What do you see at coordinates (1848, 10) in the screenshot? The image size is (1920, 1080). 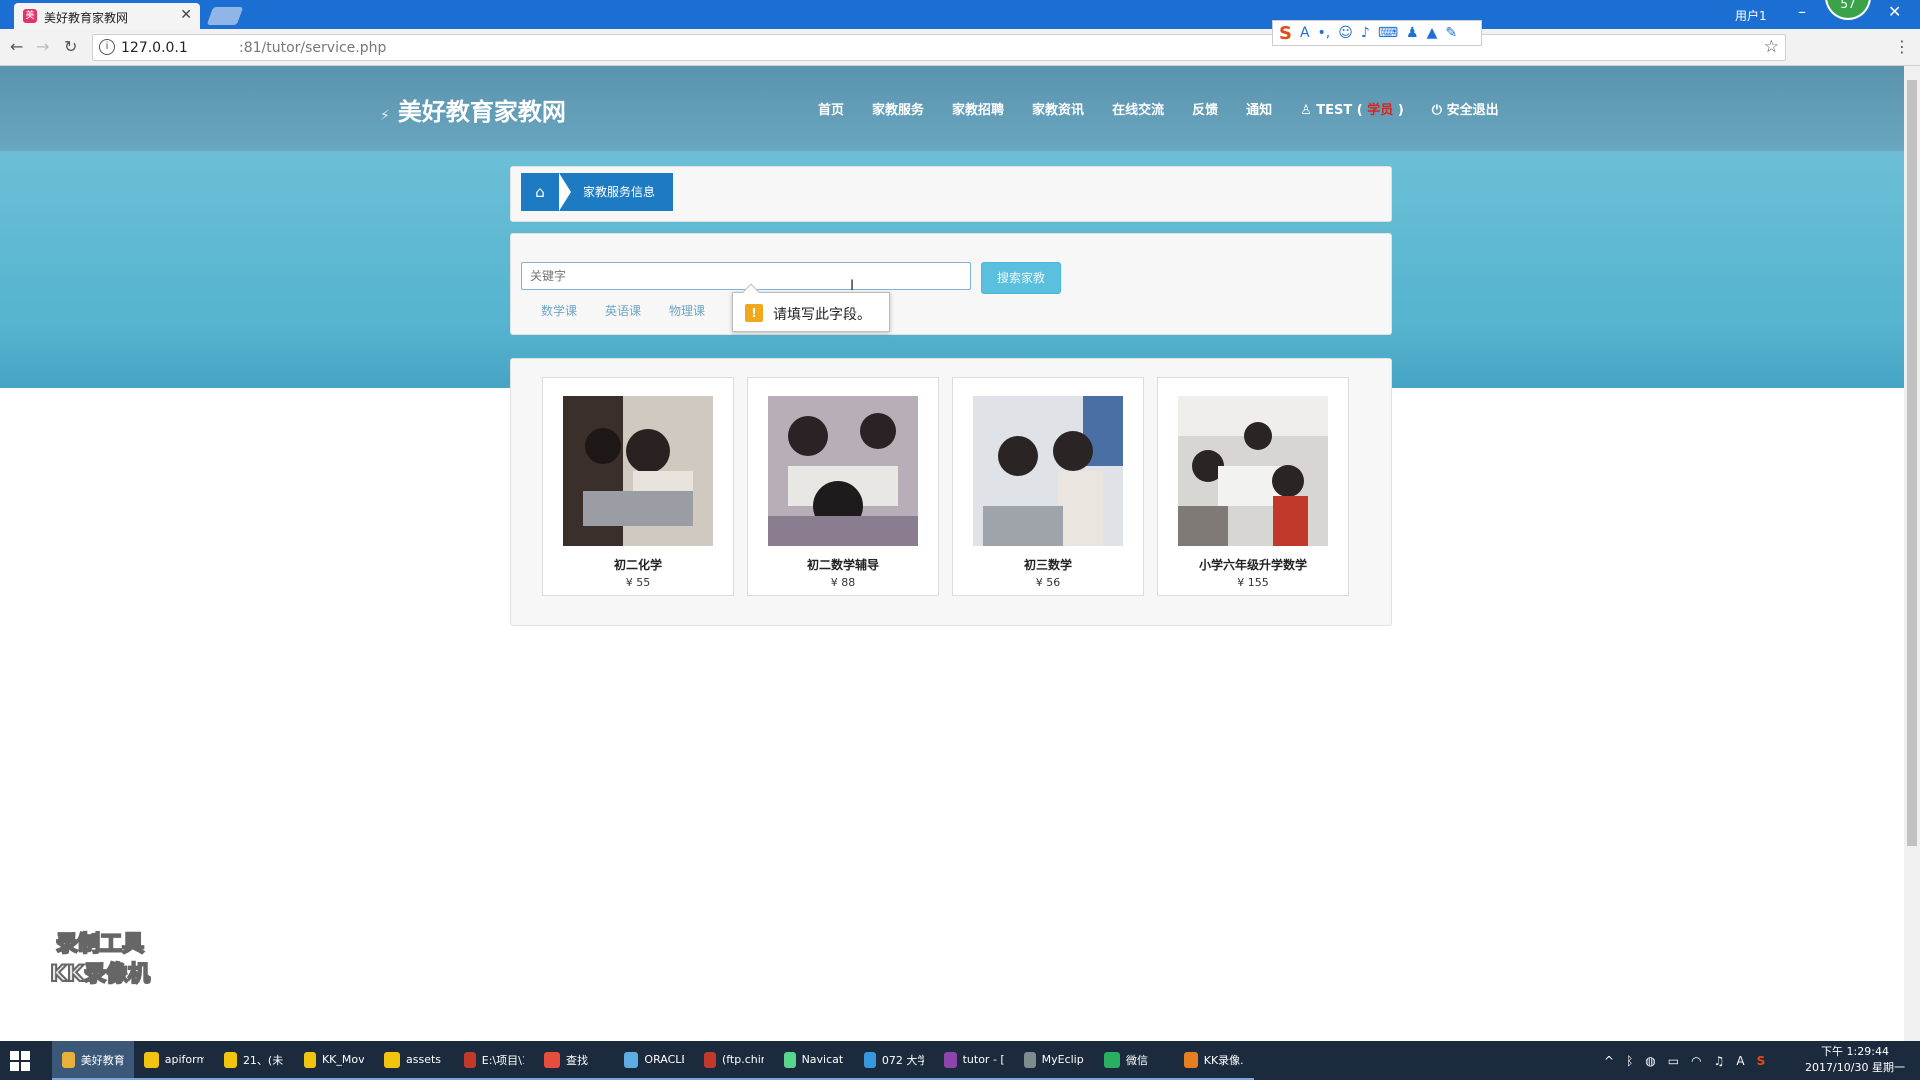 I see `notification-badge: 57` at bounding box center [1848, 10].